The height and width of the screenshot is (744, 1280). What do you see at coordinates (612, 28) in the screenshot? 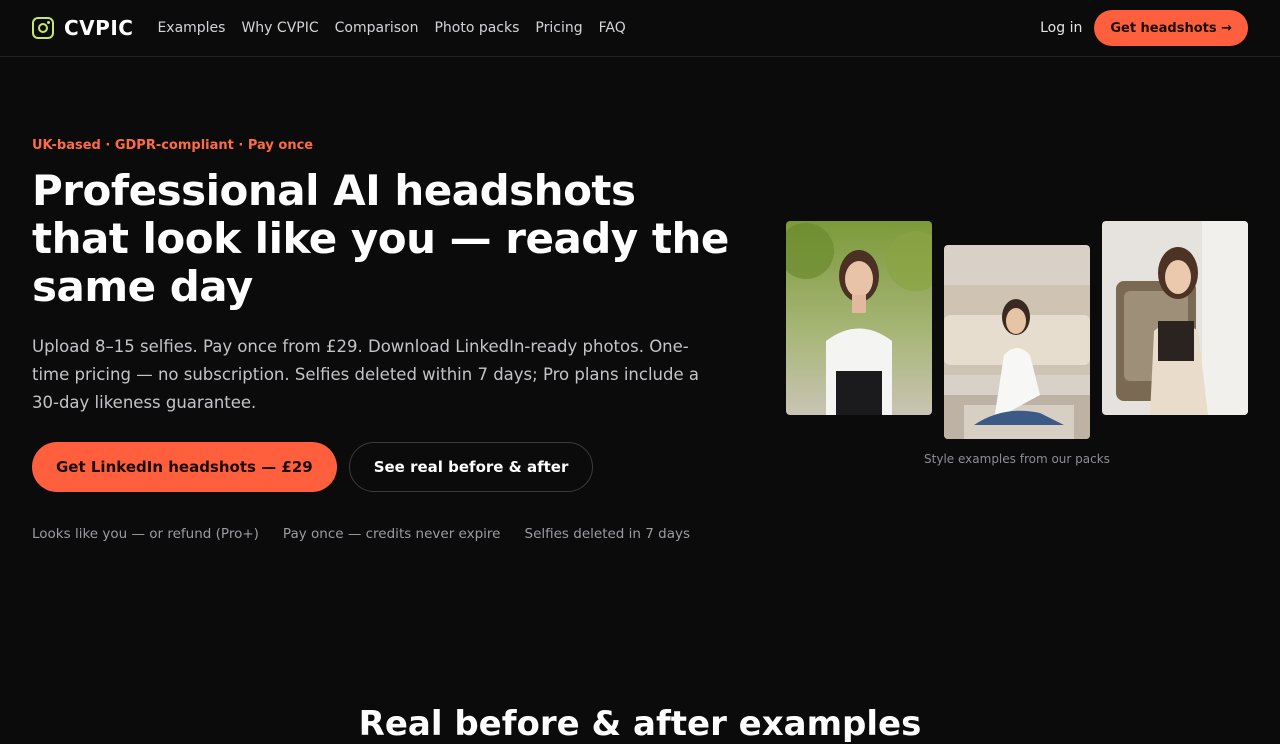
I see `nav-link-faq: FAQ` at bounding box center [612, 28].